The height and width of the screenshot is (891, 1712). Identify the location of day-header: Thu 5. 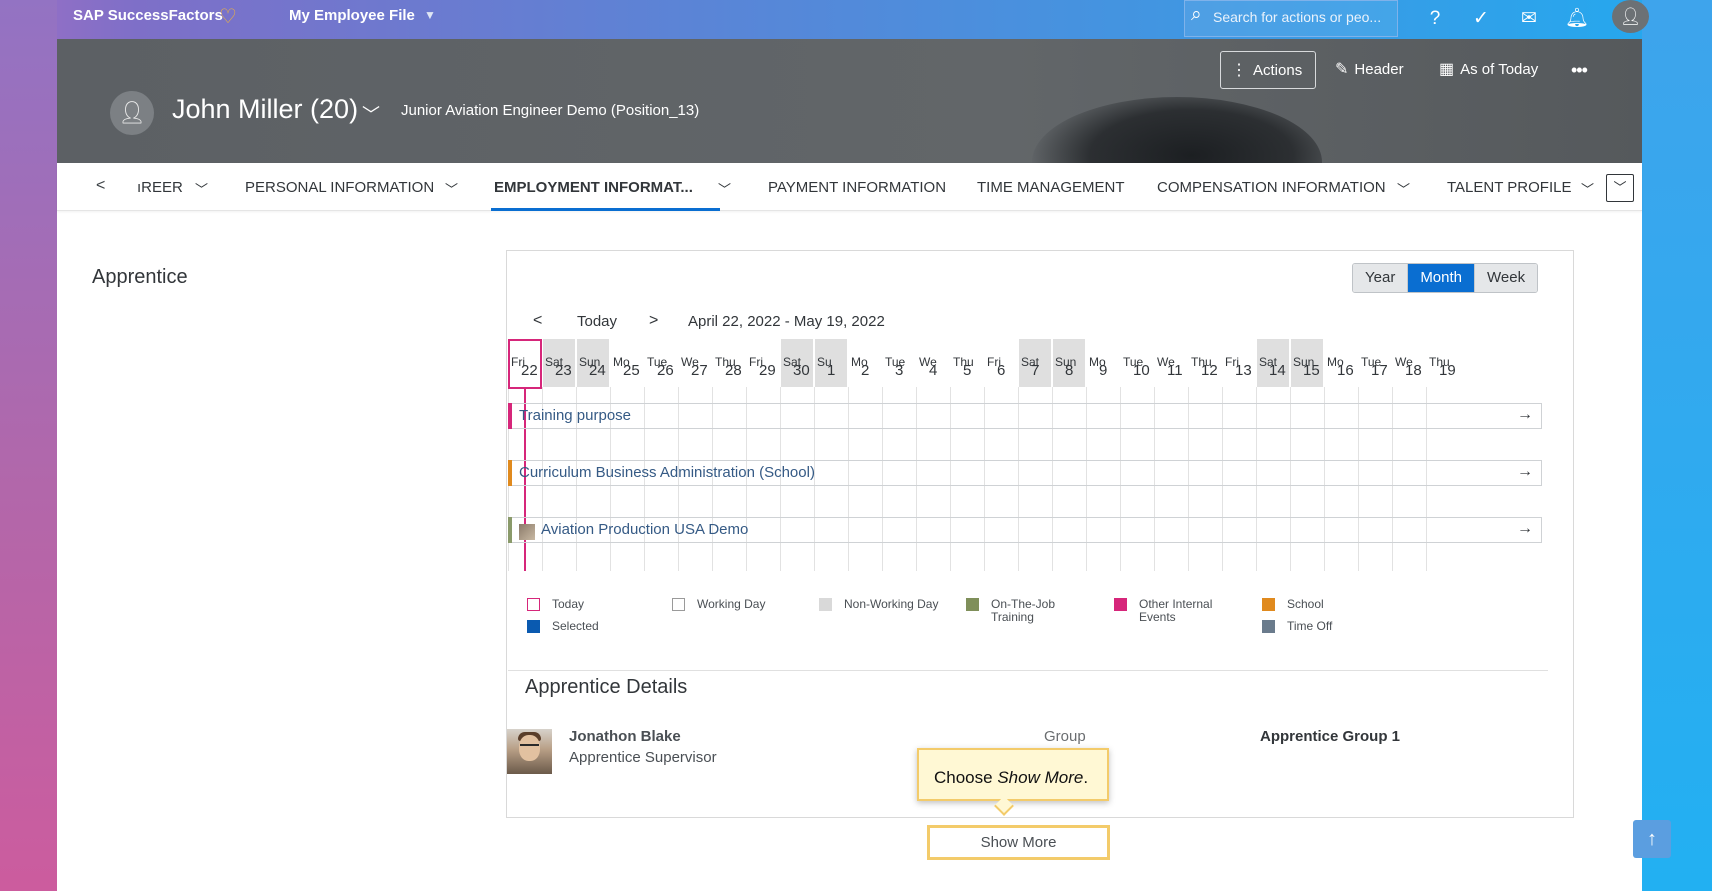
(967, 363).